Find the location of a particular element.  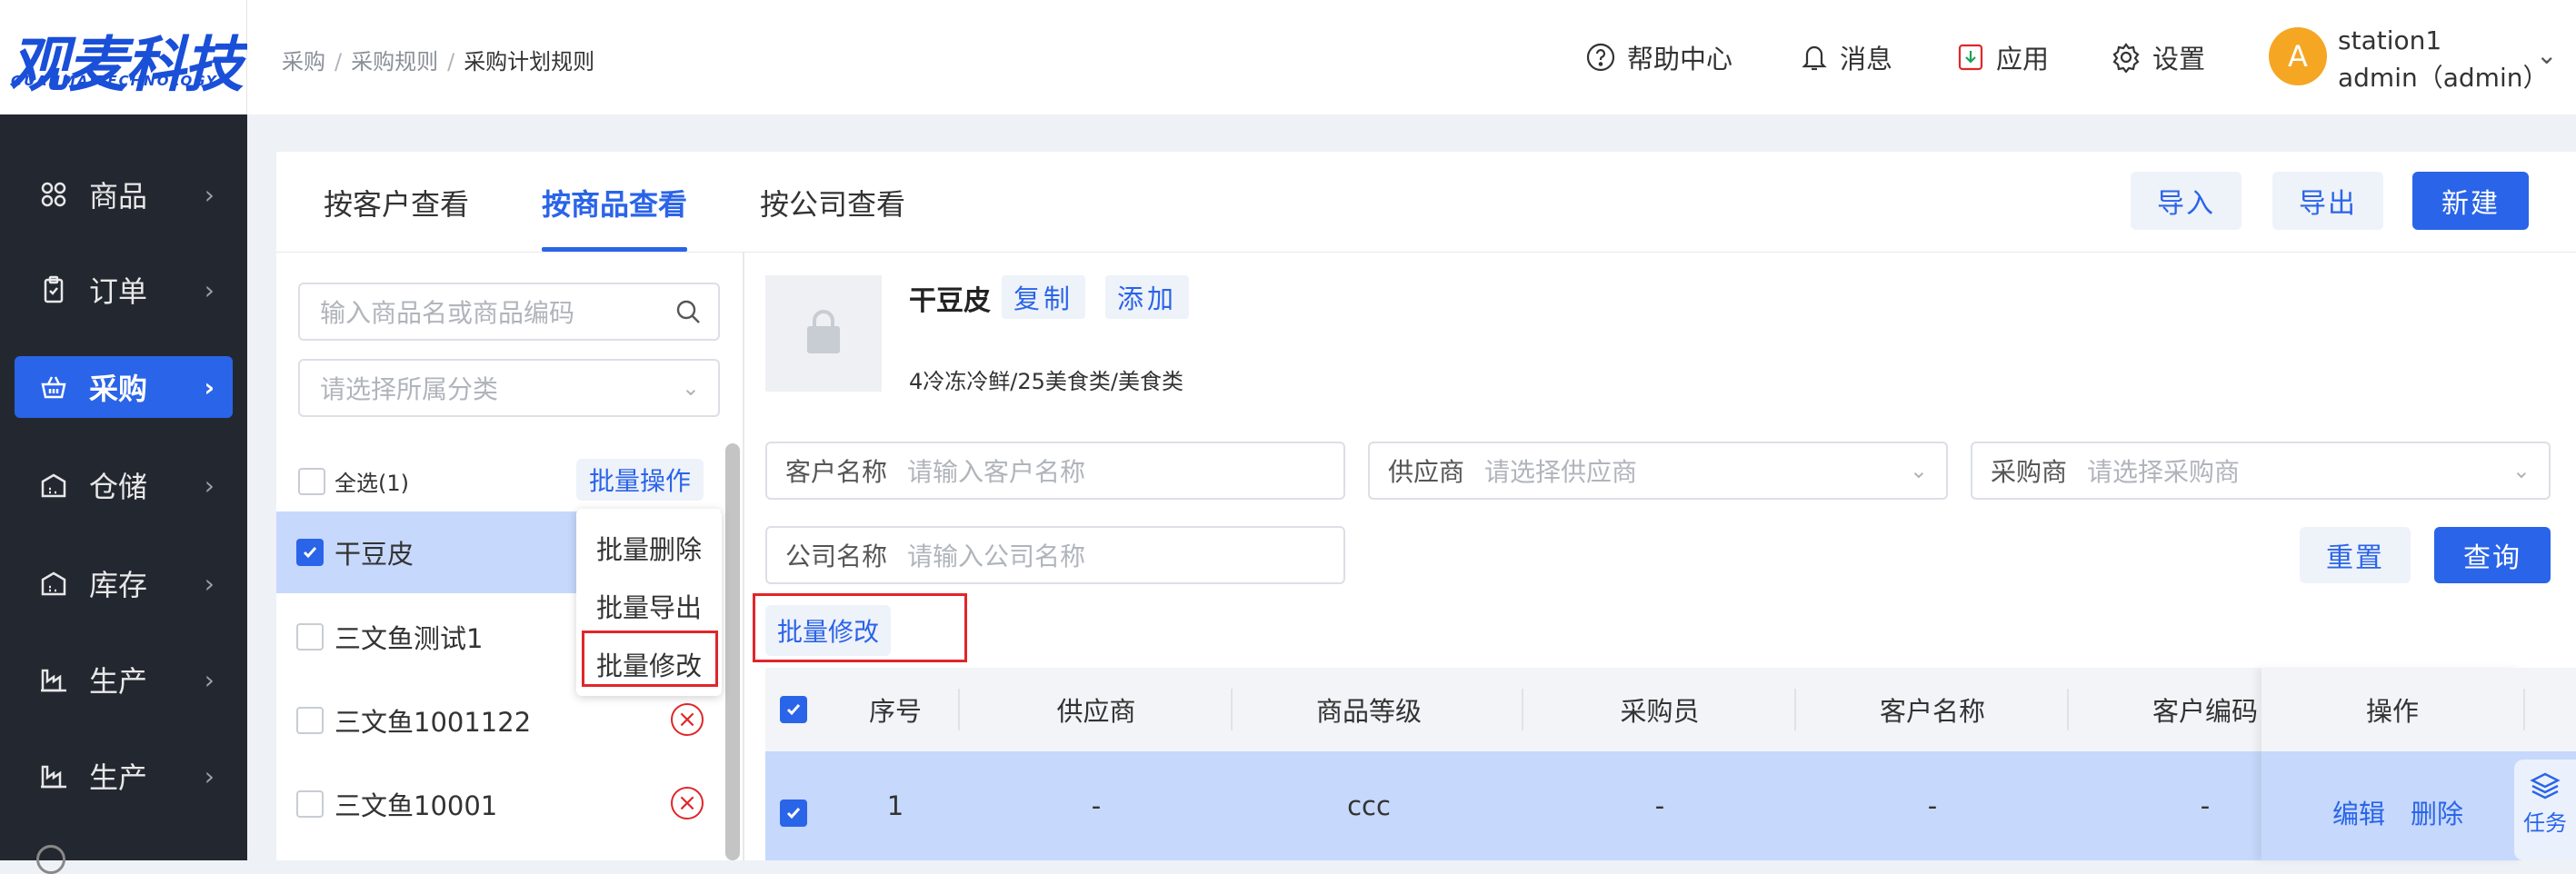

buyer-select: 采购商 请选择采购商 ⌄ is located at coordinates (2261, 471).